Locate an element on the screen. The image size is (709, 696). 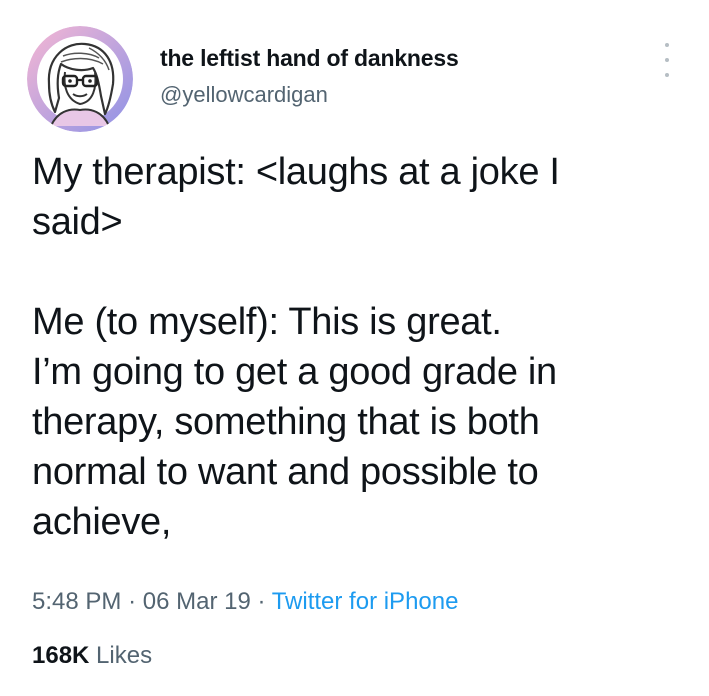
author-display-name: the leftist hand of dankness is located at coordinates (309, 58).